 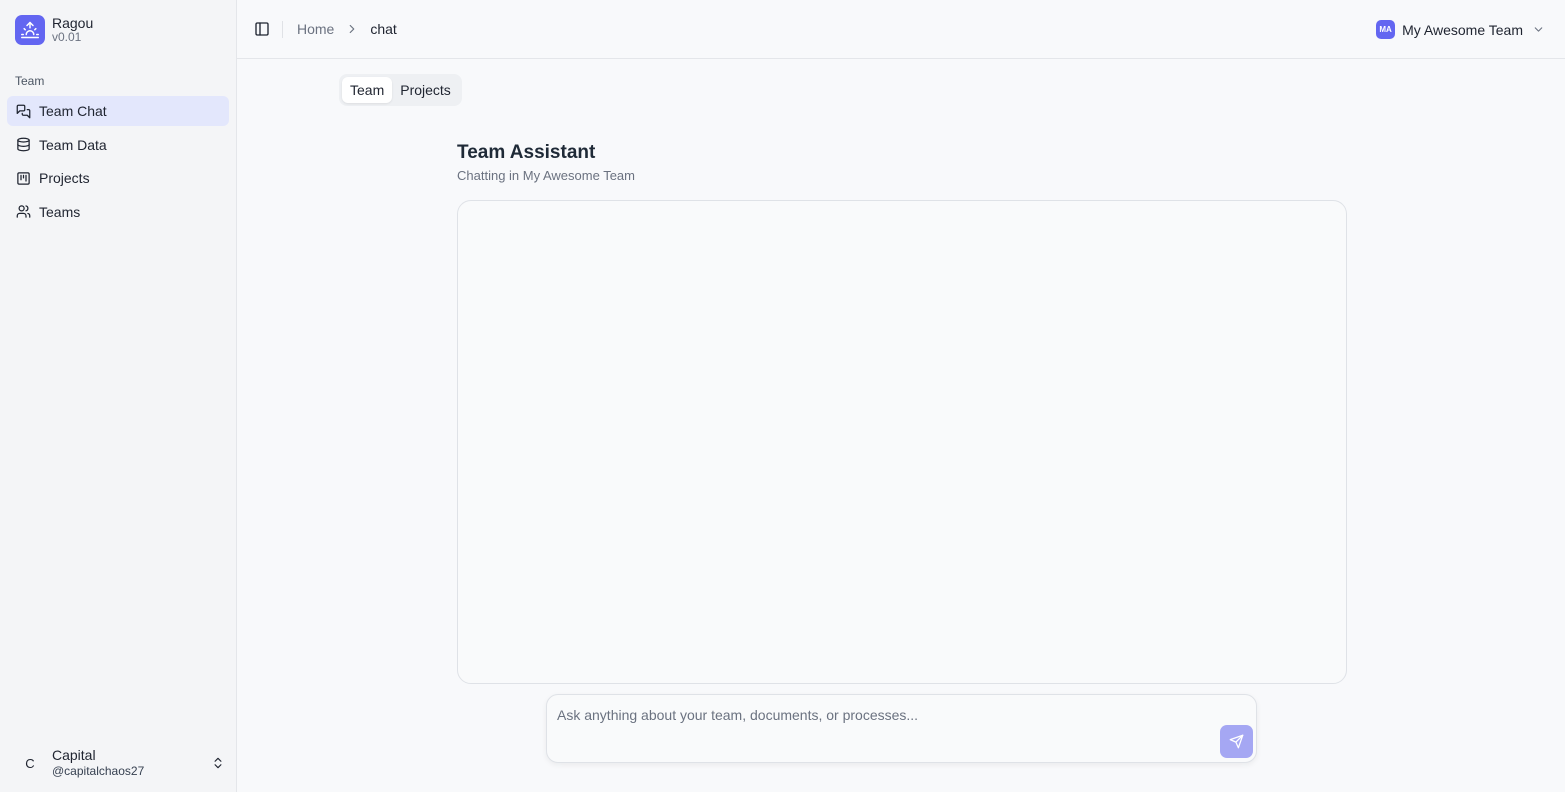 I want to click on chevron-down-icon, so click(x=1538, y=29).